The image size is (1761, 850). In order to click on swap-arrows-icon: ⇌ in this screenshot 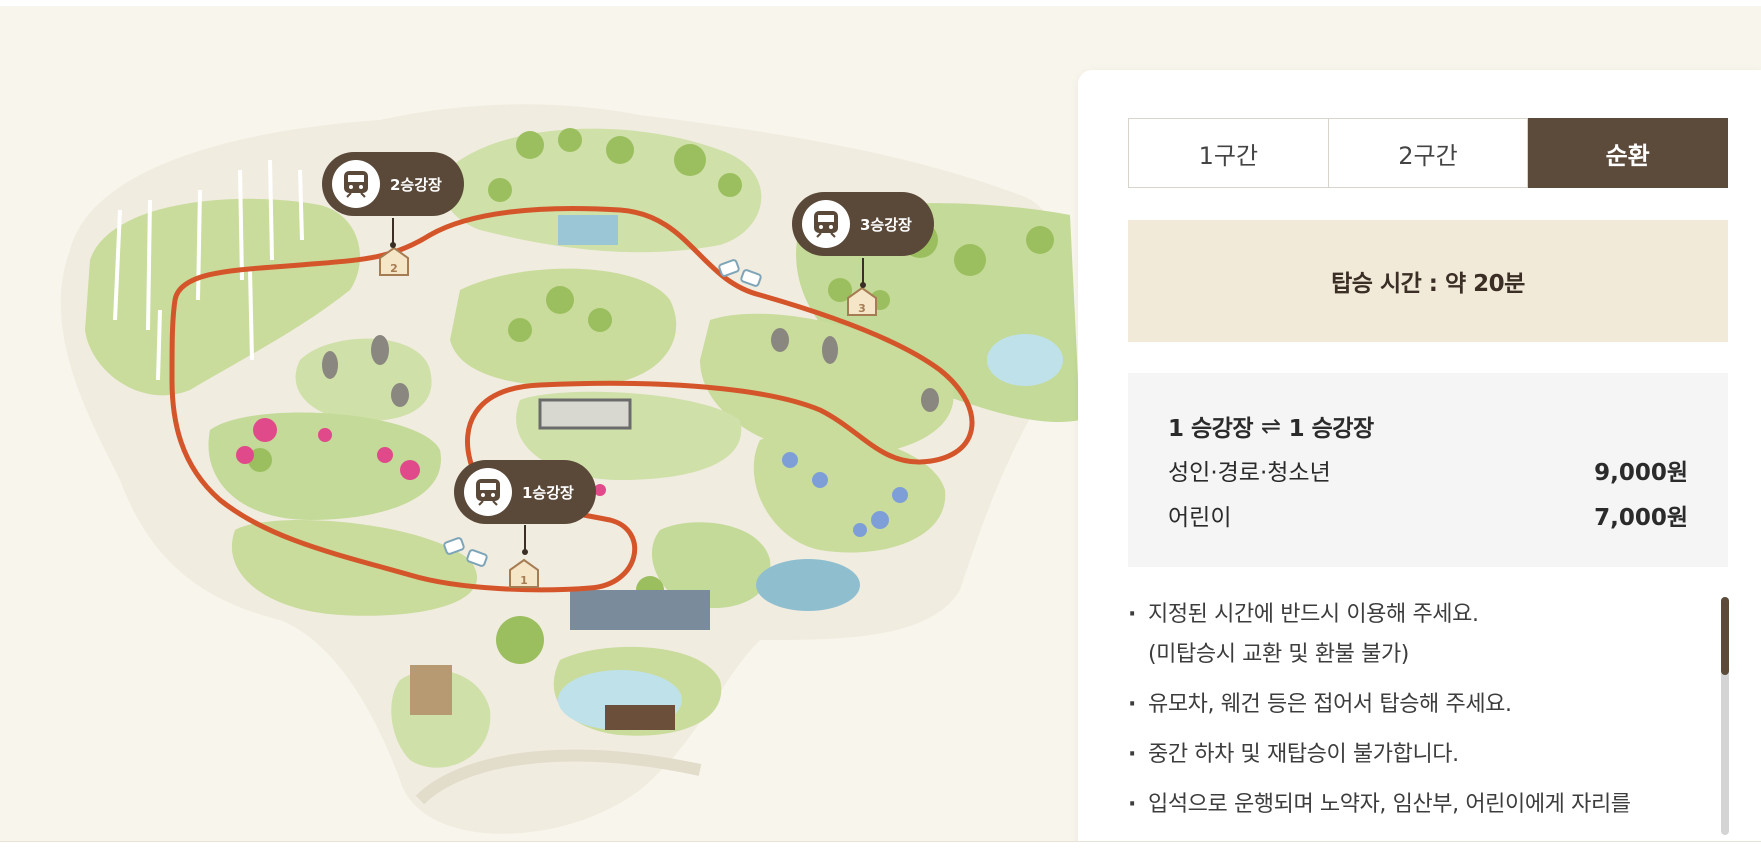, I will do `click(1271, 426)`.